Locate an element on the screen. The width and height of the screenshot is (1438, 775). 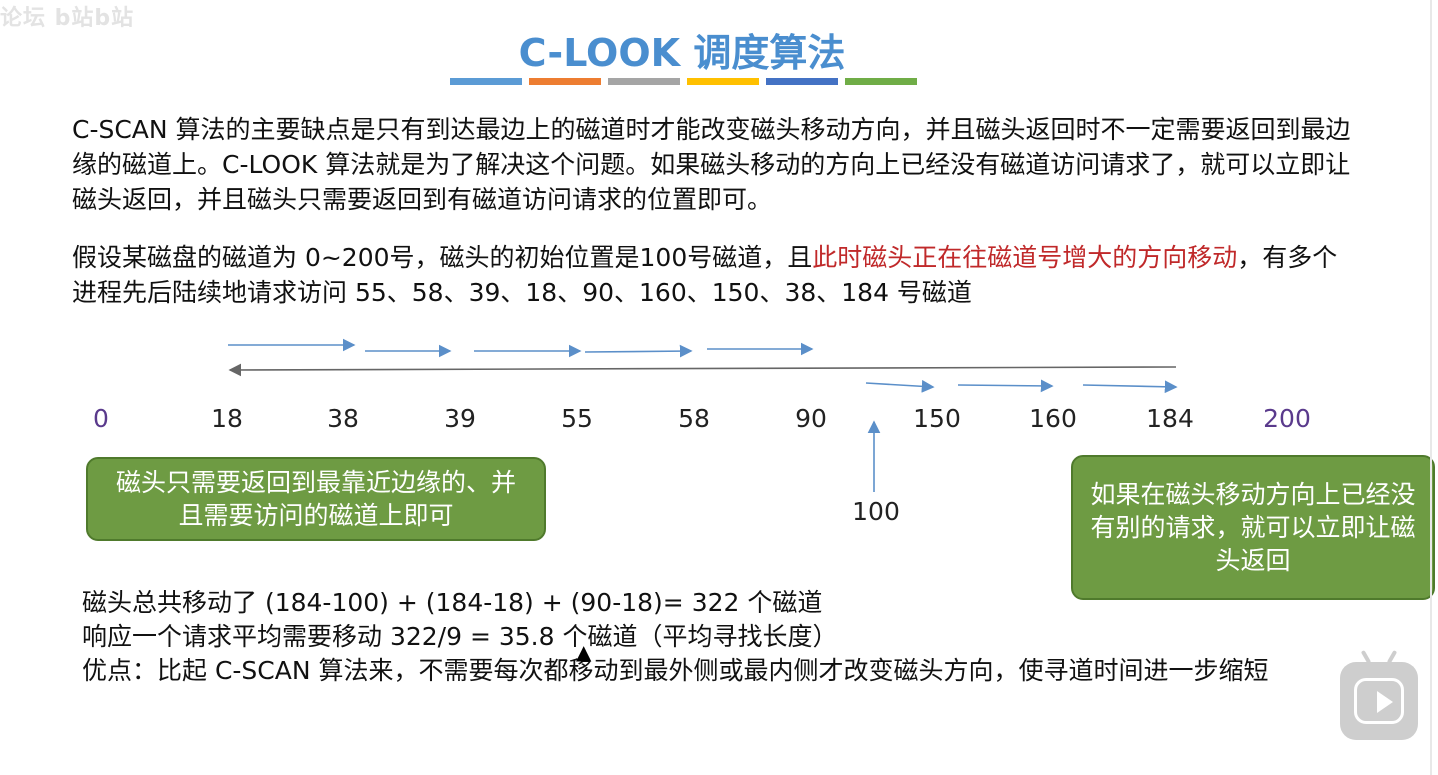
tick-label: 39 is located at coordinates (460, 418).